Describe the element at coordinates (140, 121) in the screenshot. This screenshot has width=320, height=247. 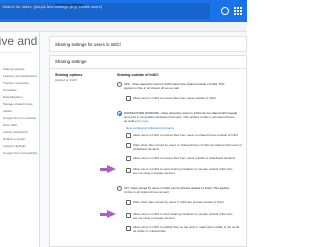
I see `learn-more-link: Learn more` at that location.